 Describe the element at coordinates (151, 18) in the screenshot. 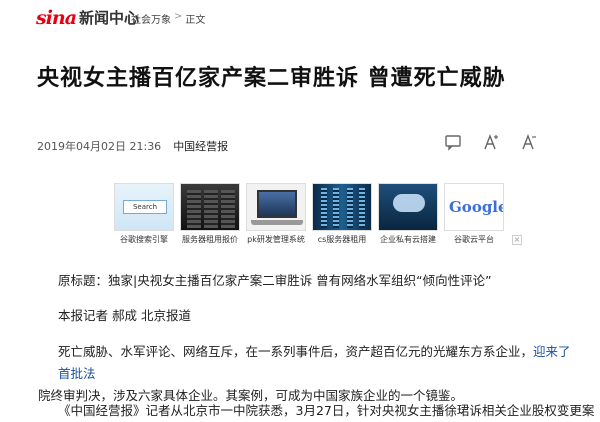

I see `breadcrumb-item-society: 社会万象` at that location.